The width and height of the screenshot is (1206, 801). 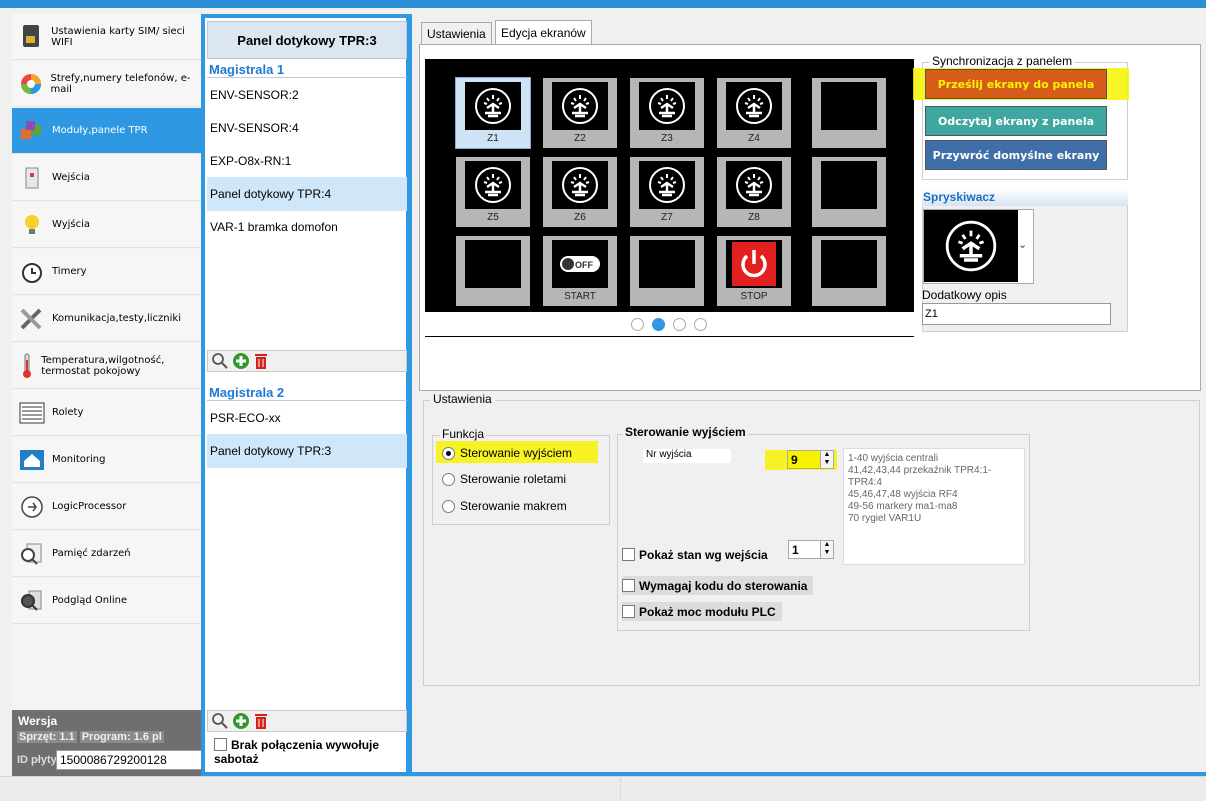 What do you see at coordinates (307, 227) in the screenshot?
I see `device-list-item: VAR-1 bramka domofon` at bounding box center [307, 227].